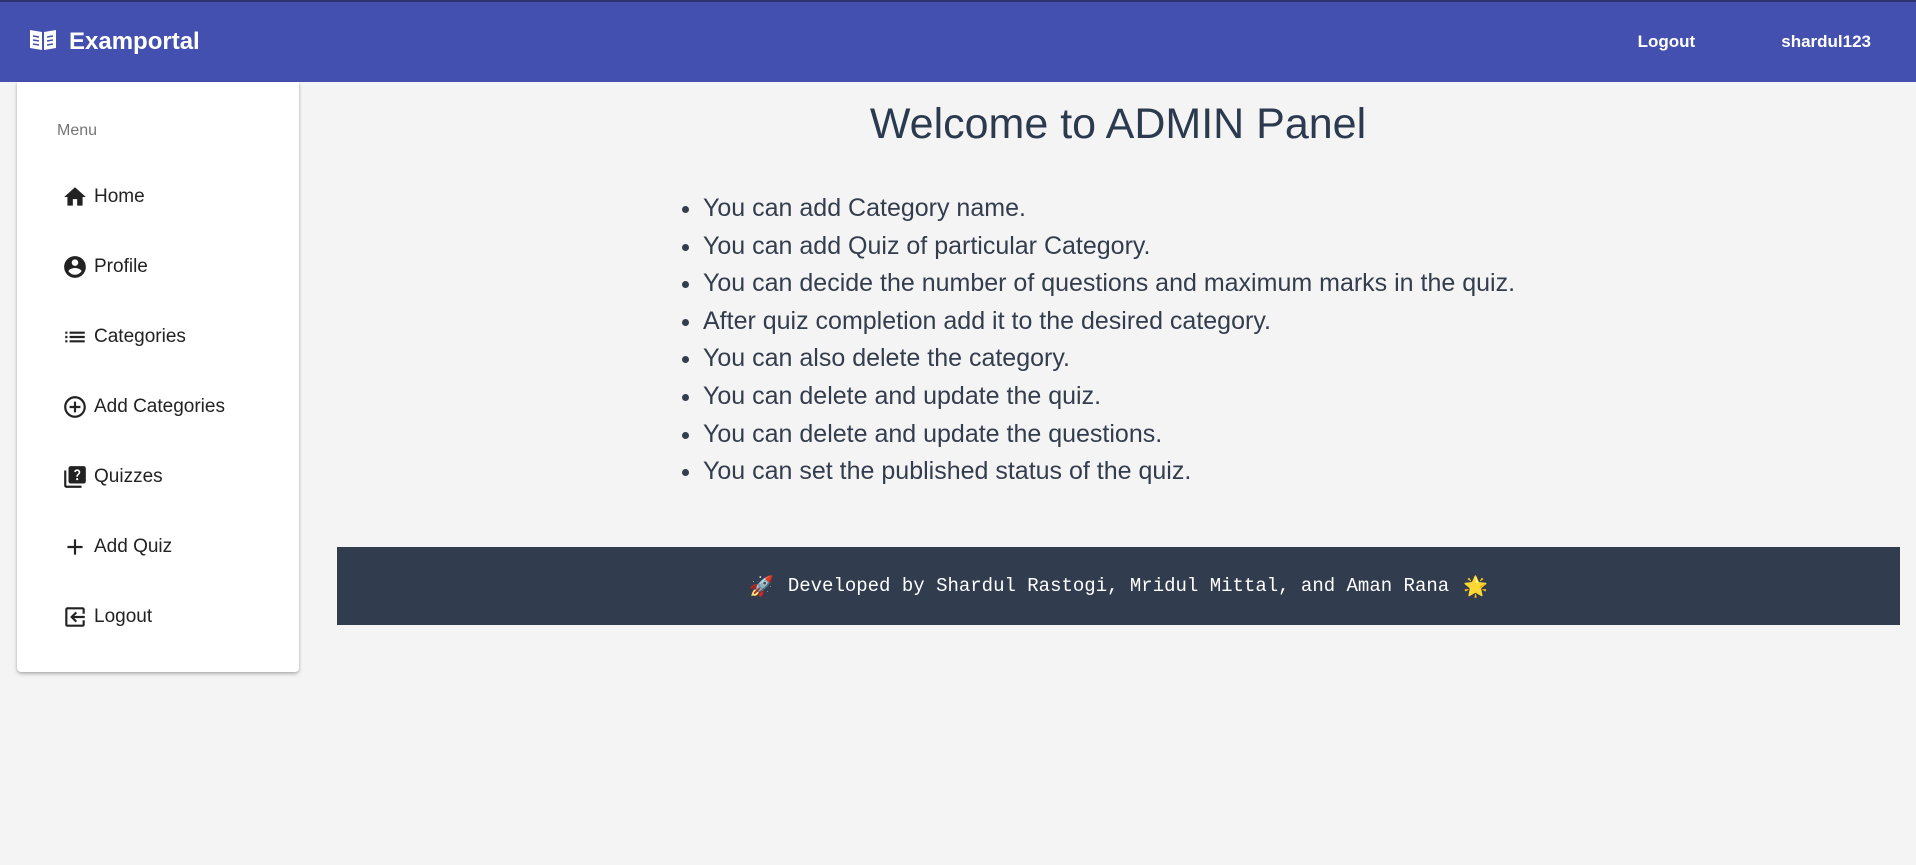  I want to click on sidebar-item-label: Home, so click(119, 196).